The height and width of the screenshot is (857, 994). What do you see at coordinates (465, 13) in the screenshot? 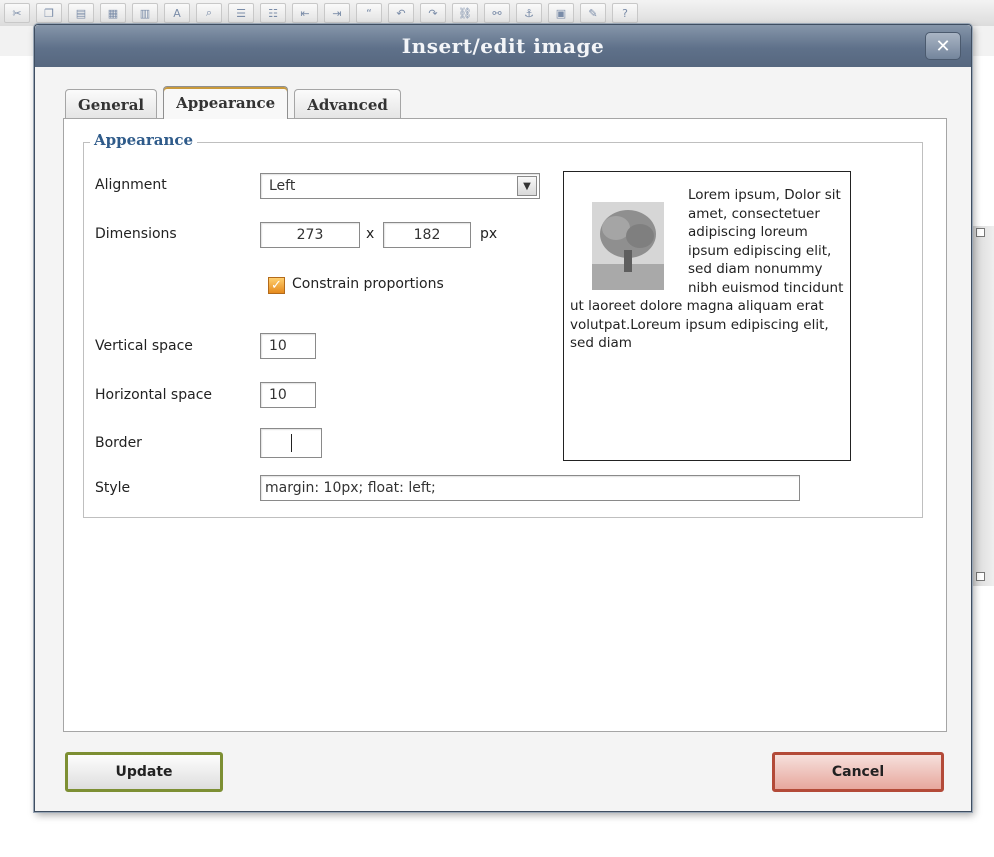
I see `link-icon: ⛓` at bounding box center [465, 13].